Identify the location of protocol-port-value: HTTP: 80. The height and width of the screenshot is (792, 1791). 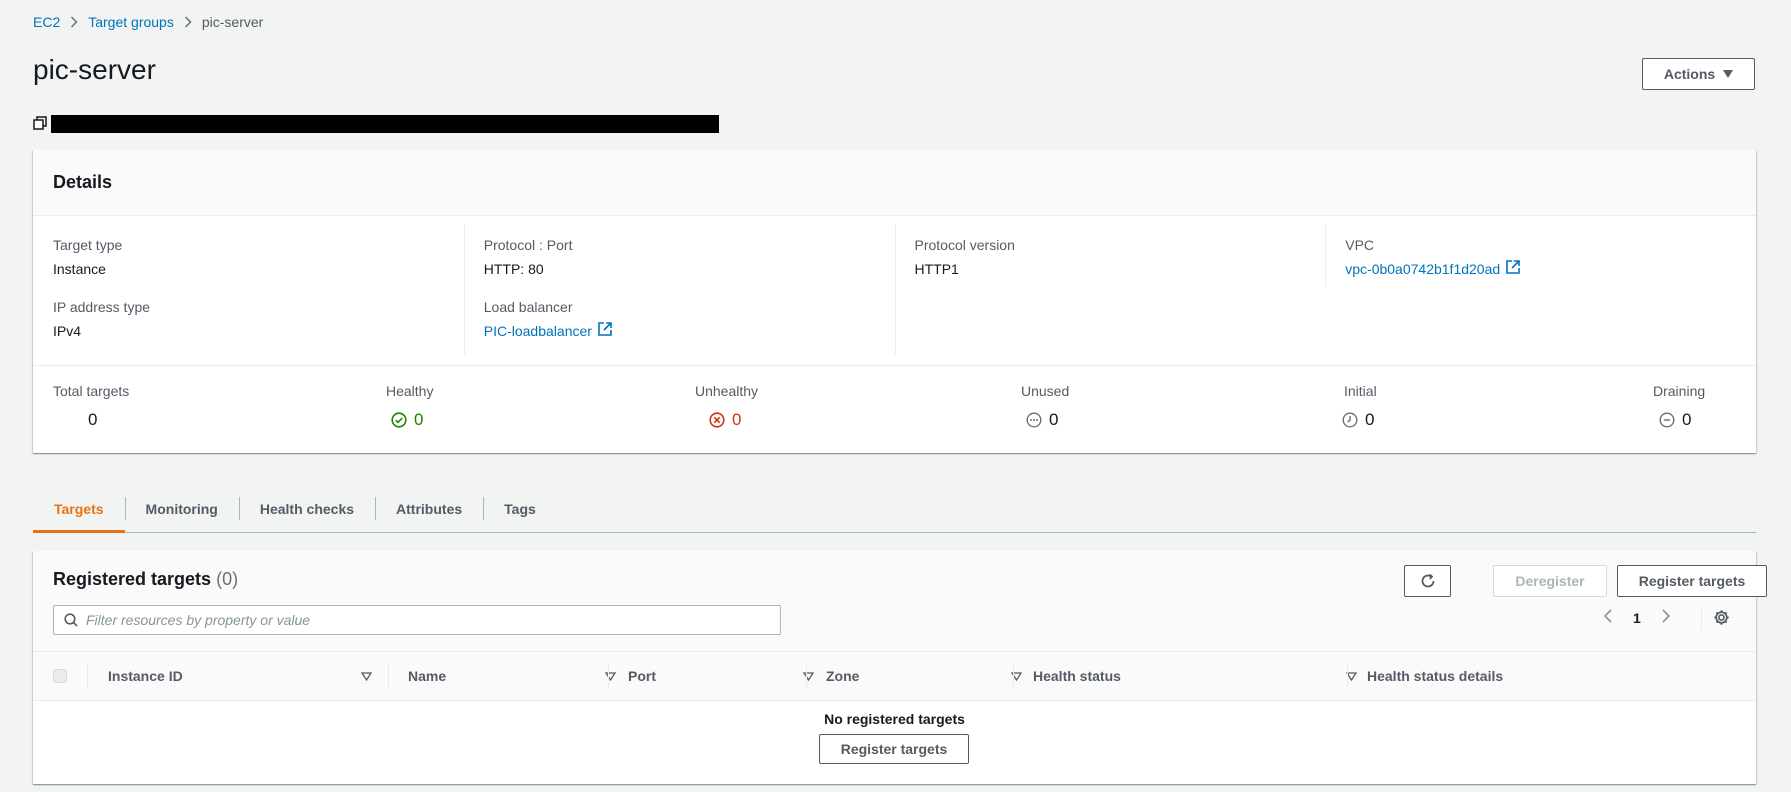
(513, 269).